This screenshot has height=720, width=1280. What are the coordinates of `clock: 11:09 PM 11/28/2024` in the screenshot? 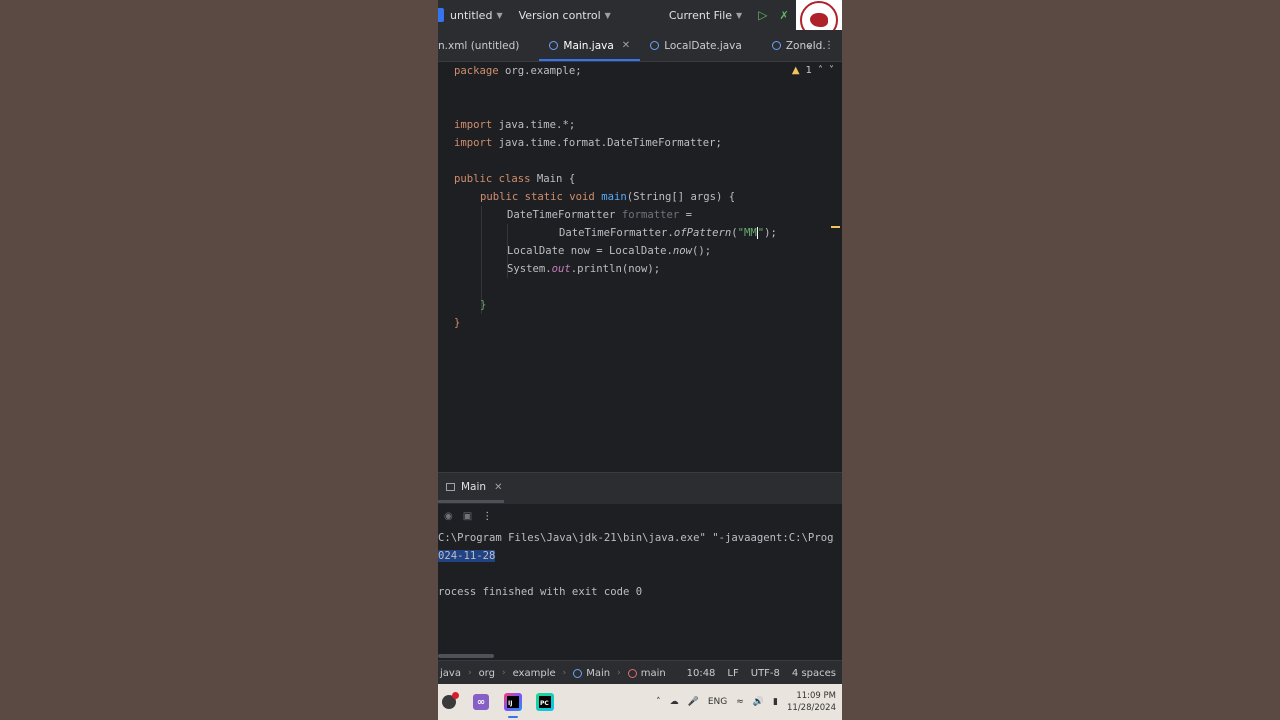 It's located at (811, 702).